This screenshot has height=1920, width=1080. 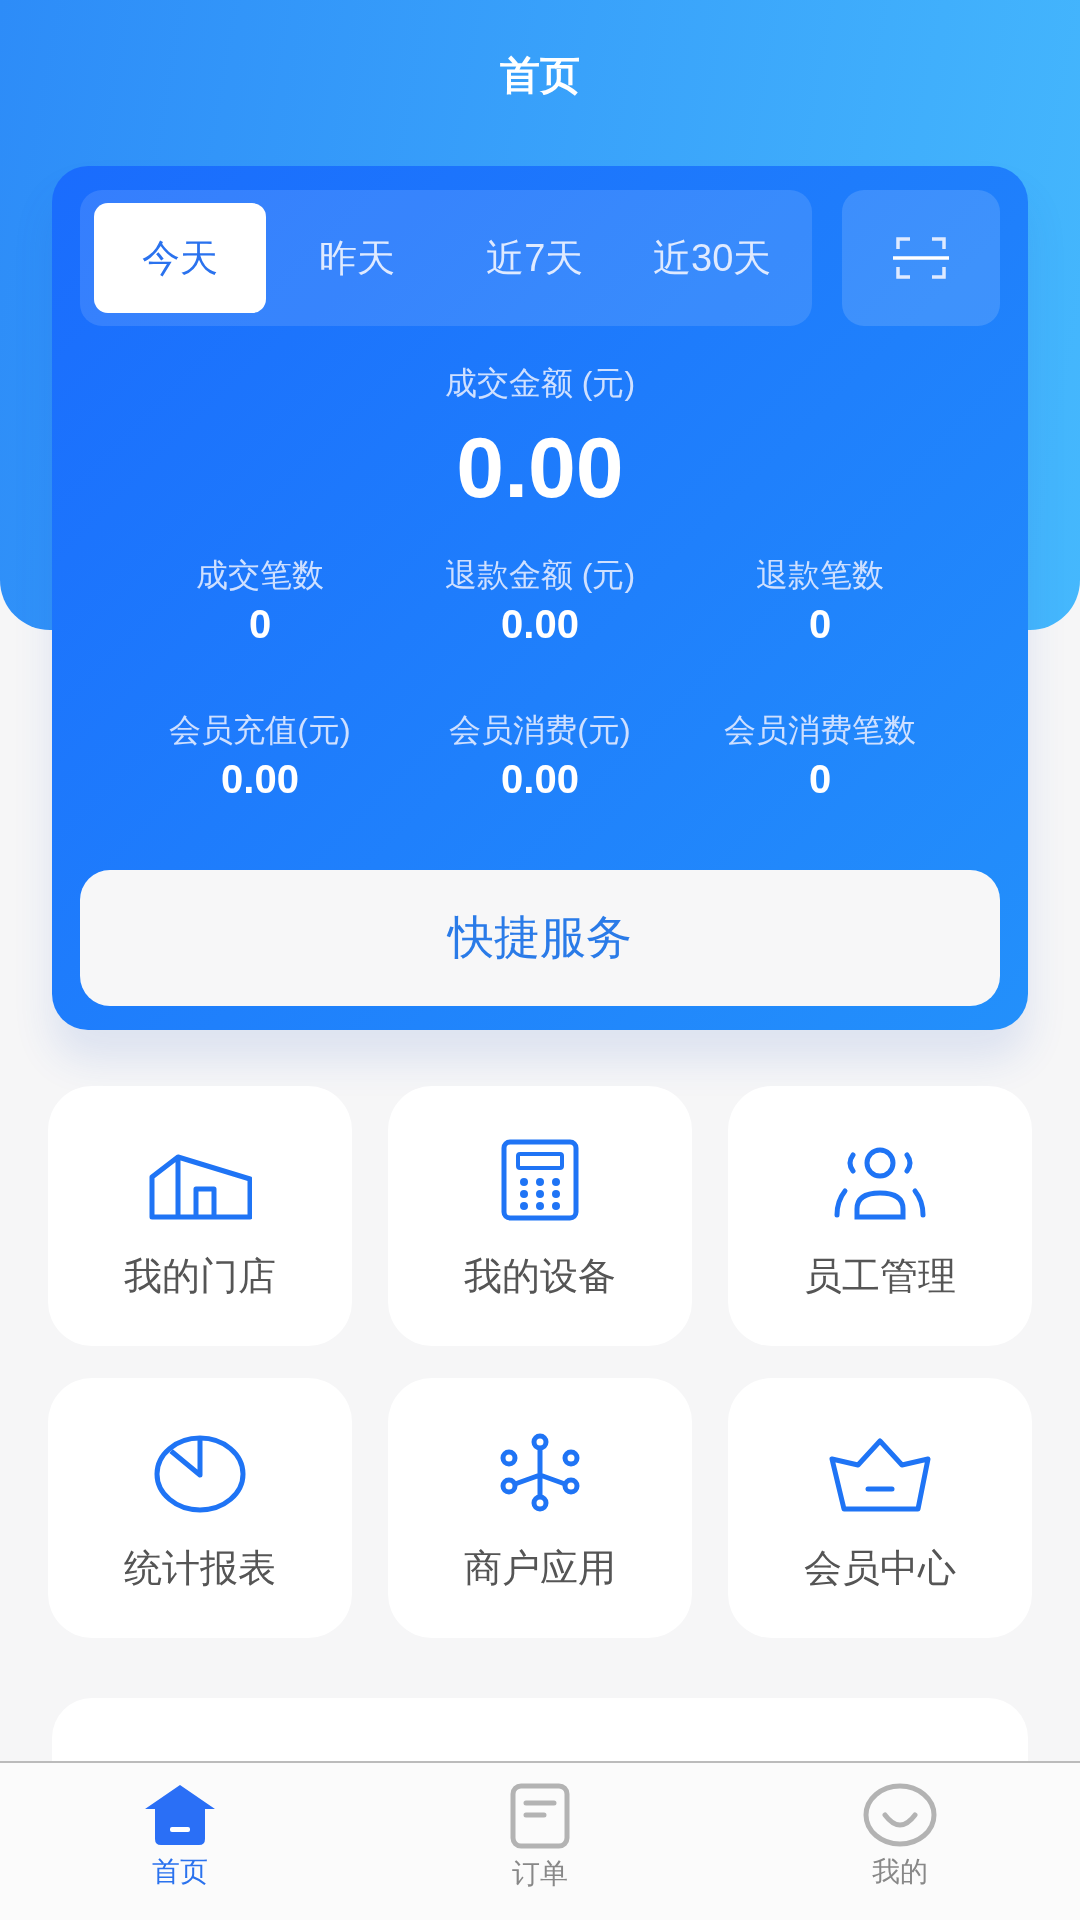 I want to click on shortcut-tile: 统计报表, so click(x=200, y=1508).